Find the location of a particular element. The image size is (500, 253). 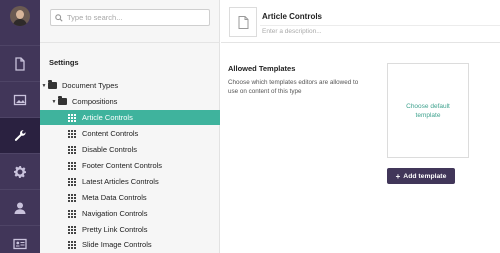

add-template-button: + Add template is located at coordinates (421, 176).